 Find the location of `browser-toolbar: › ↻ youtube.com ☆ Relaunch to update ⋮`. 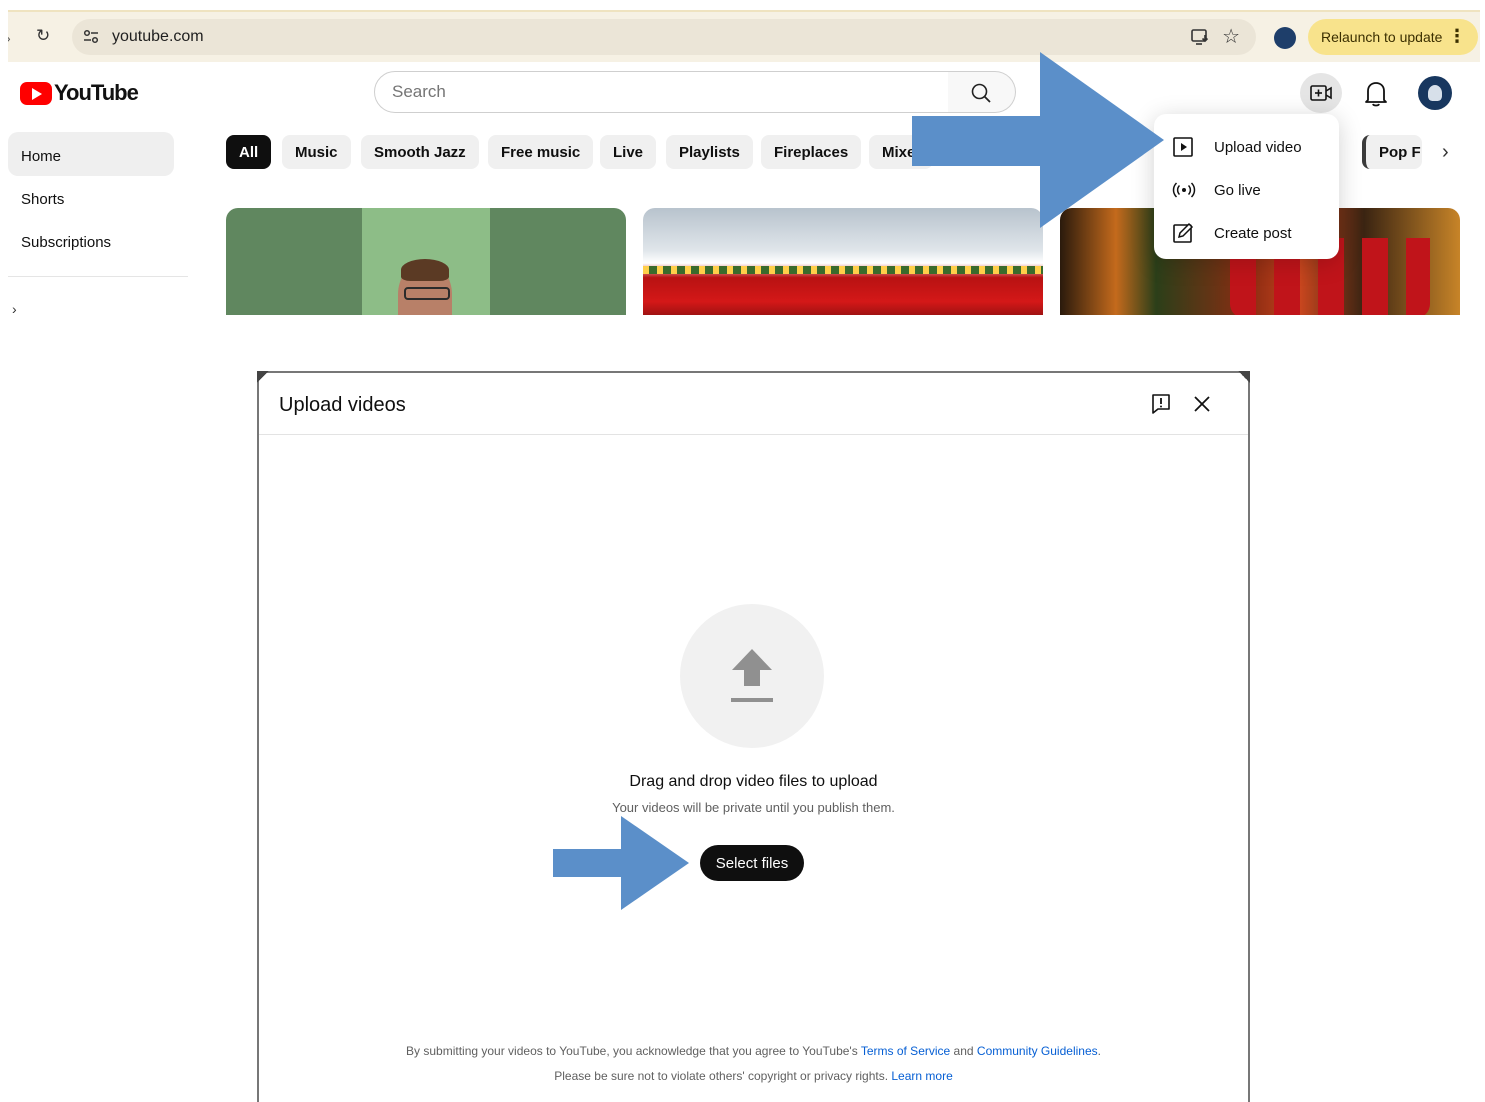

browser-toolbar: › ↻ youtube.com ☆ Relaunch to update ⋮ is located at coordinates (744, 36).